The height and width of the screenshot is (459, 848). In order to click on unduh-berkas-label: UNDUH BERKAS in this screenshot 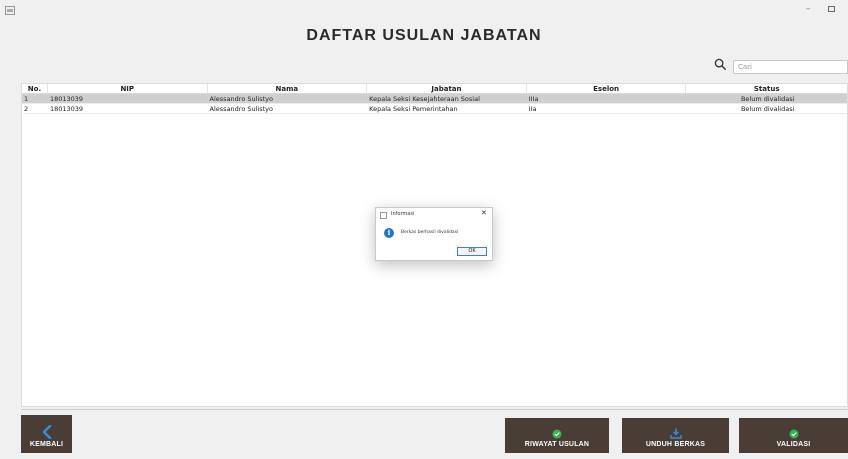, I will do `click(675, 444)`.